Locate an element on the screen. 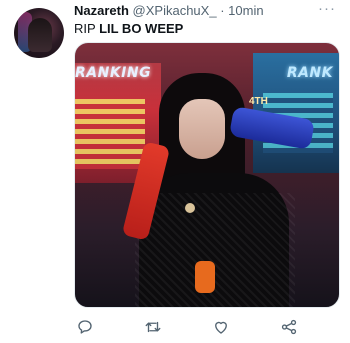  tweet-header: Nazareth @XPikachuX_ · 10min is located at coordinates (197, 11).